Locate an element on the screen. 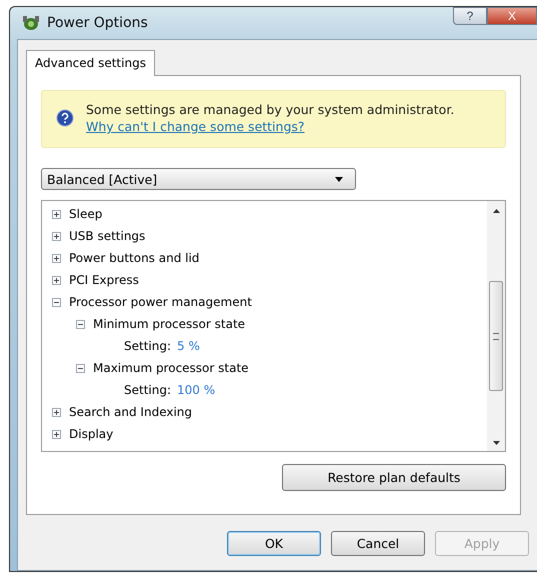  scrollbar is located at coordinates (496, 326).